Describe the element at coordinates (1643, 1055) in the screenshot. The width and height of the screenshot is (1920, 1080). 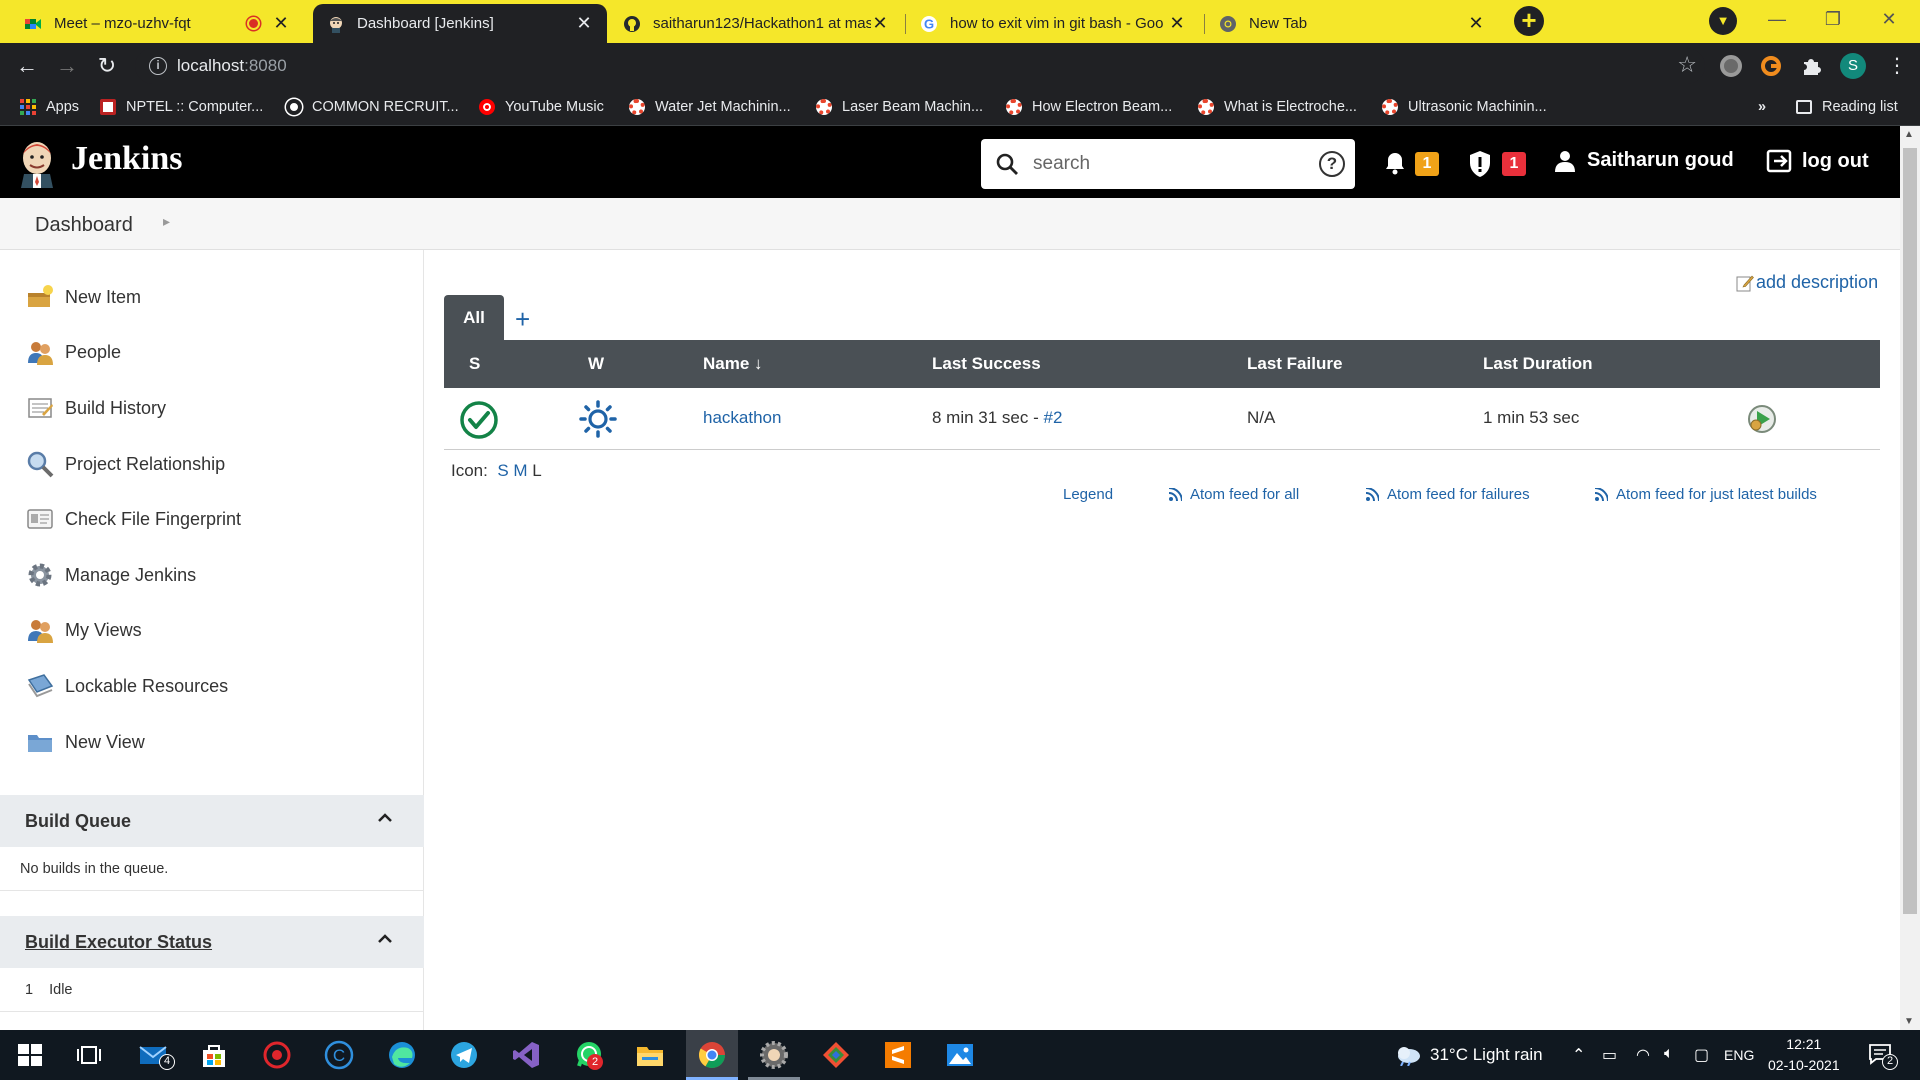
I see `wifi-icon: ◠` at that location.